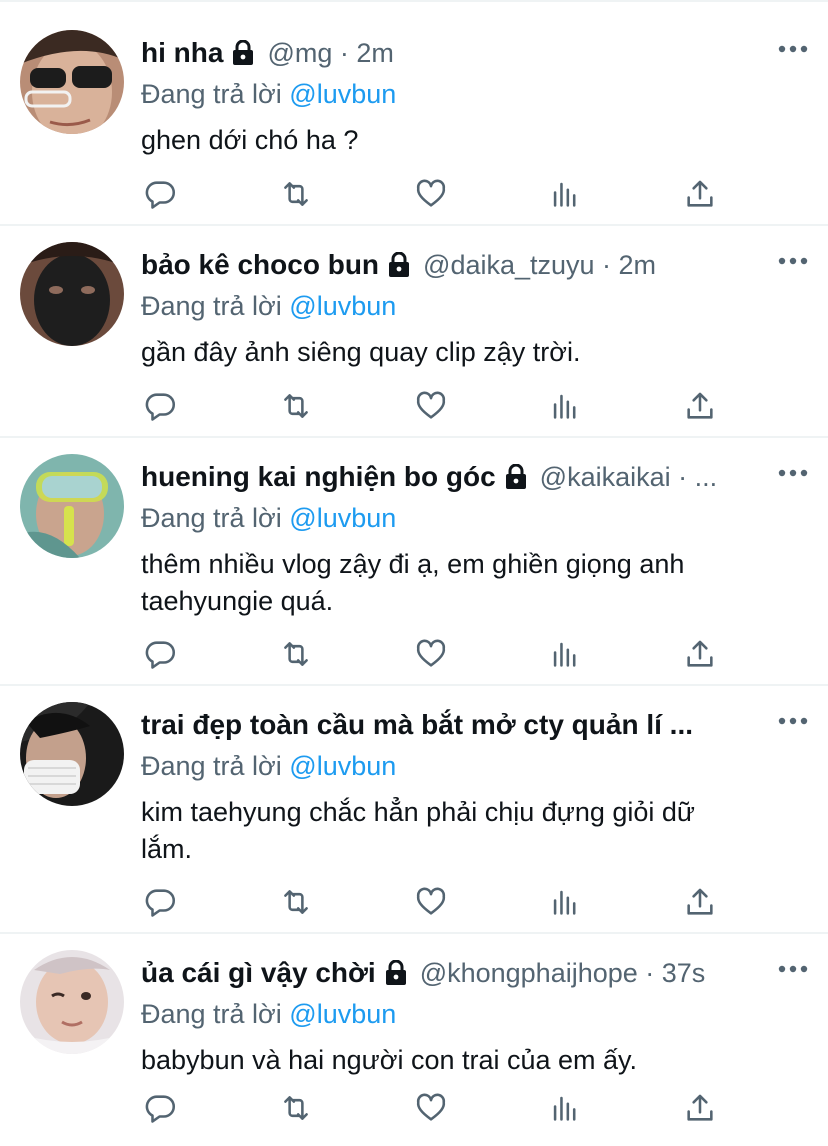 This screenshot has height=1146, width=828. Describe the element at coordinates (330, 53) in the screenshot. I see `handle-time: @mg · 2m` at that location.